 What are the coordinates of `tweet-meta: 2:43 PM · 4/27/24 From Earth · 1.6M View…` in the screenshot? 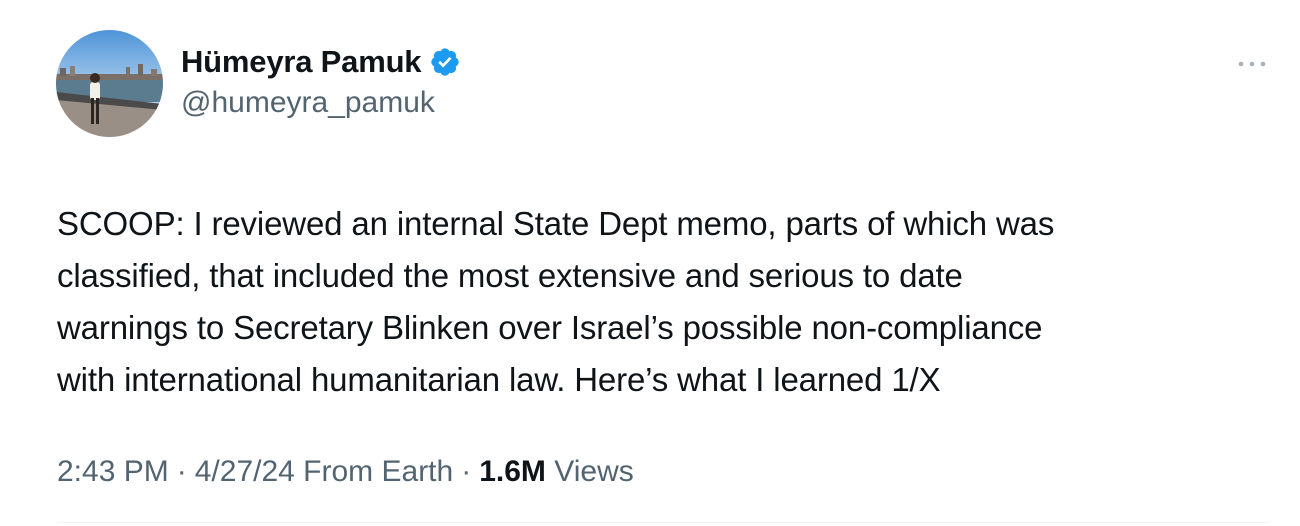 It's located at (345, 472).